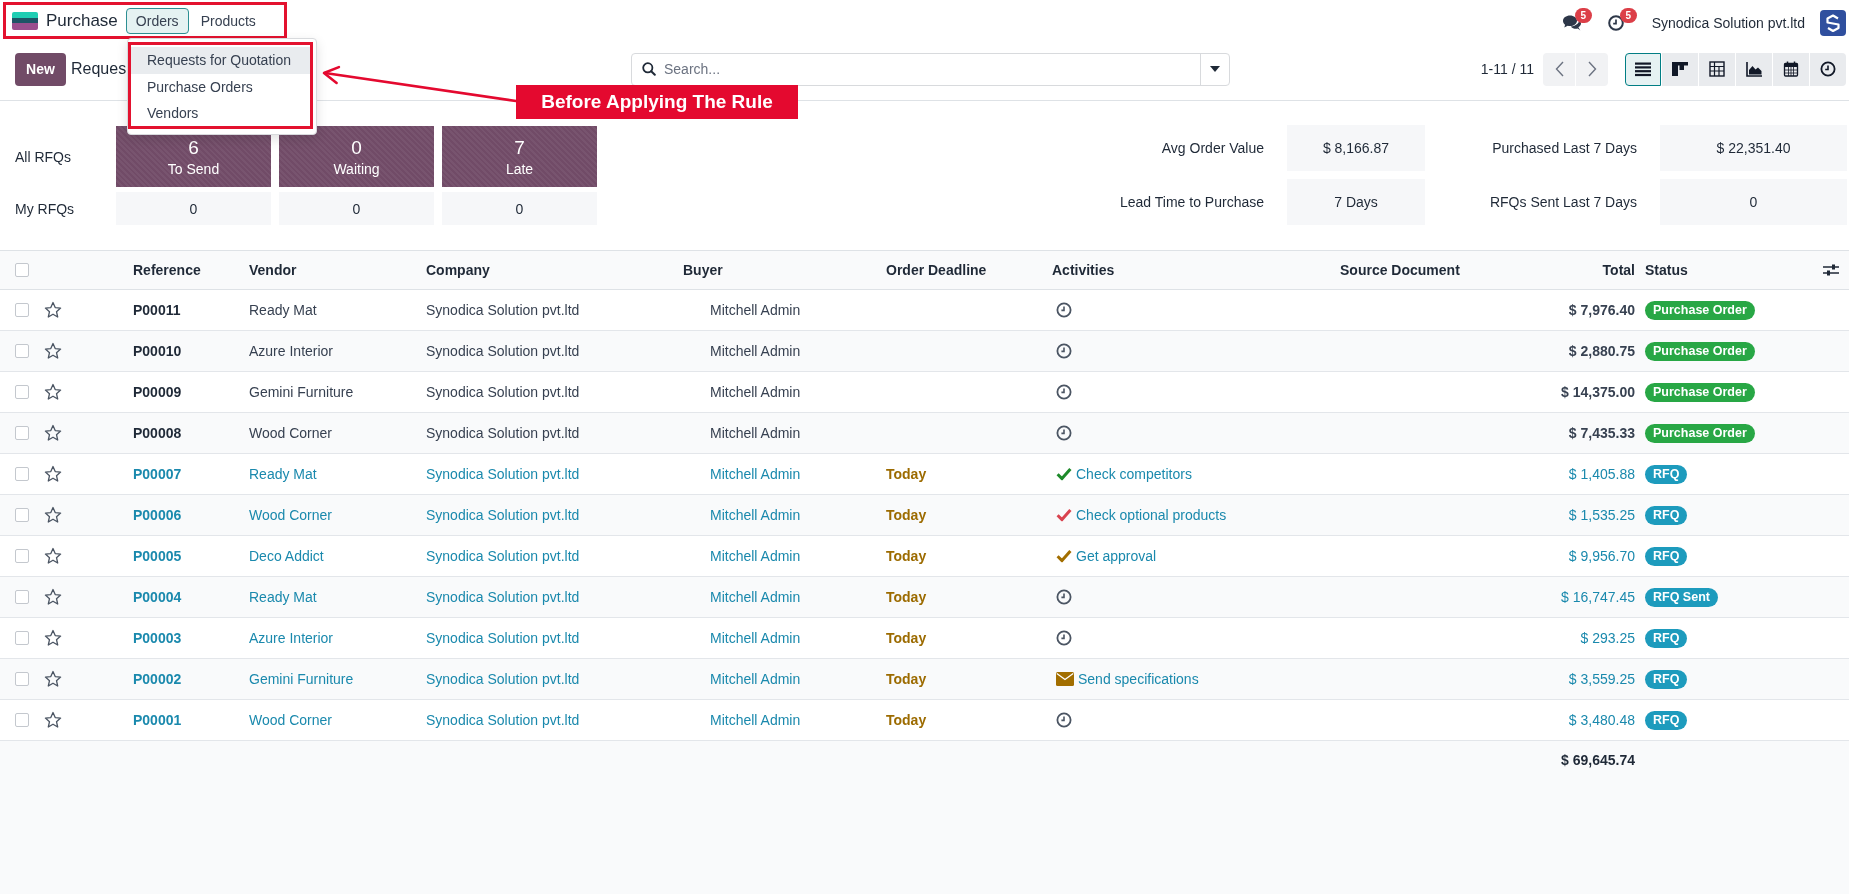 This screenshot has height=894, width=1849. Describe the element at coordinates (1116, 556) in the screenshot. I see `activity-summary: Get approval` at that location.